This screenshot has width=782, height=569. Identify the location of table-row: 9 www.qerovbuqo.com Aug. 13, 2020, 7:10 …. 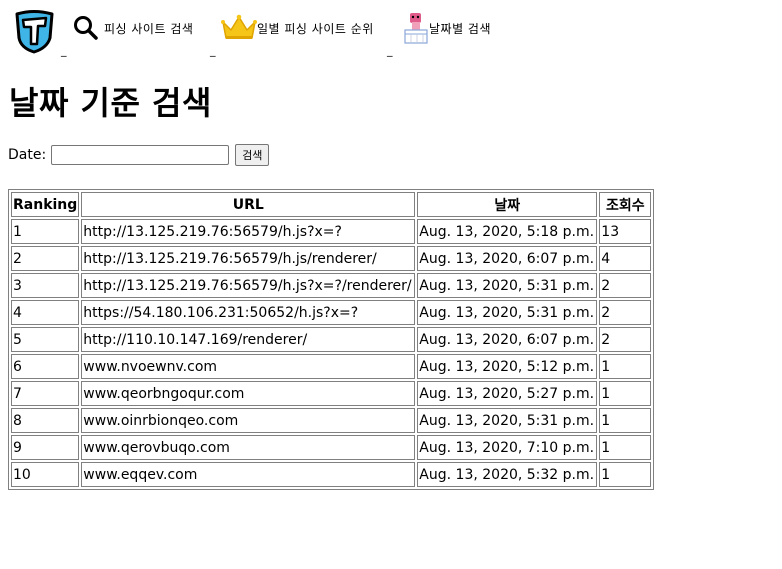
(331, 447).